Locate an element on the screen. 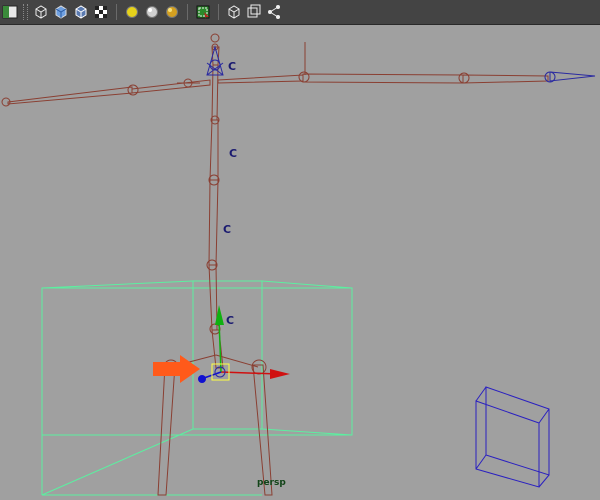  camera-view-cube is located at coordinates (512, 437).